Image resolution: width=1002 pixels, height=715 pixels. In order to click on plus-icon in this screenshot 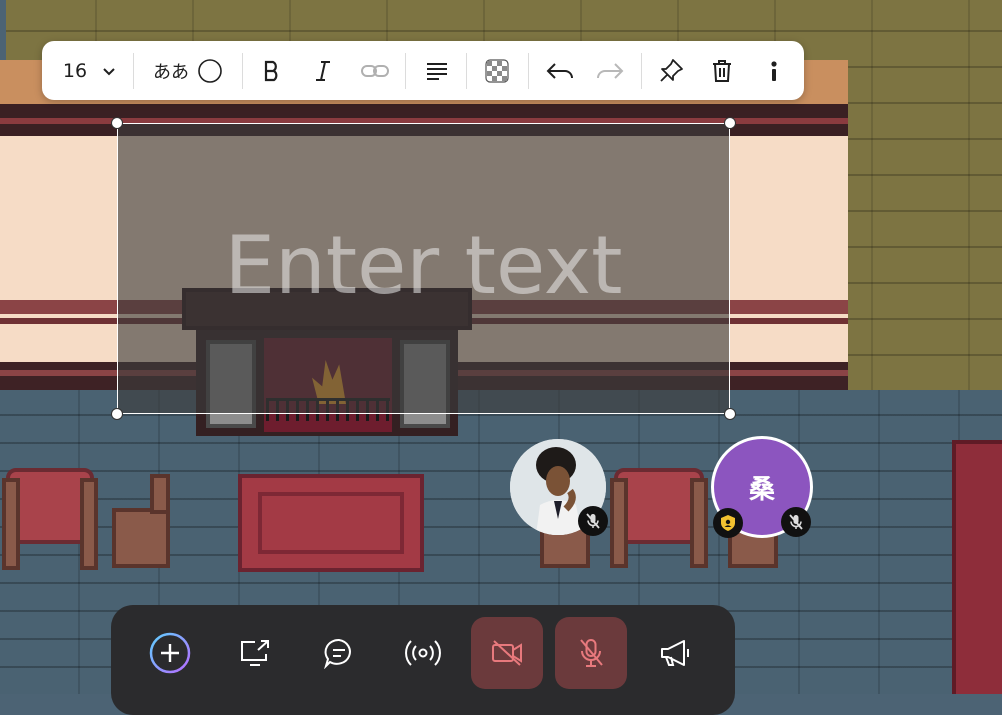, I will do `click(170, 653)`.